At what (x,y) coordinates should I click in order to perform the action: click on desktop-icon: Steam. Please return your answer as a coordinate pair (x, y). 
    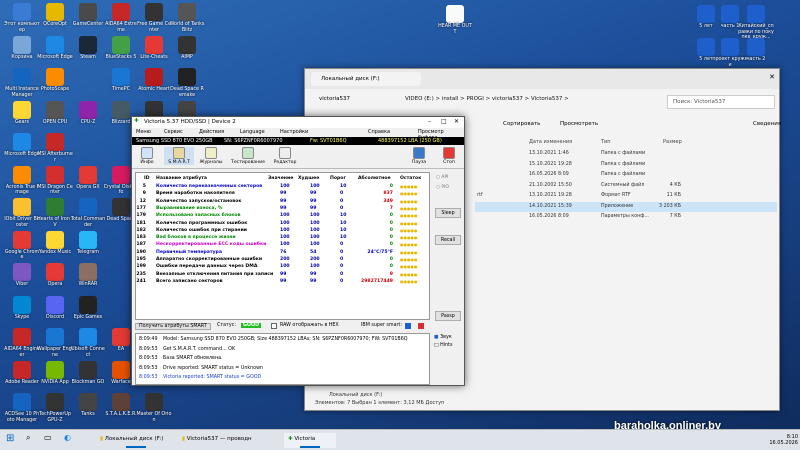
    Looking at the image, I should click on (88, 52).